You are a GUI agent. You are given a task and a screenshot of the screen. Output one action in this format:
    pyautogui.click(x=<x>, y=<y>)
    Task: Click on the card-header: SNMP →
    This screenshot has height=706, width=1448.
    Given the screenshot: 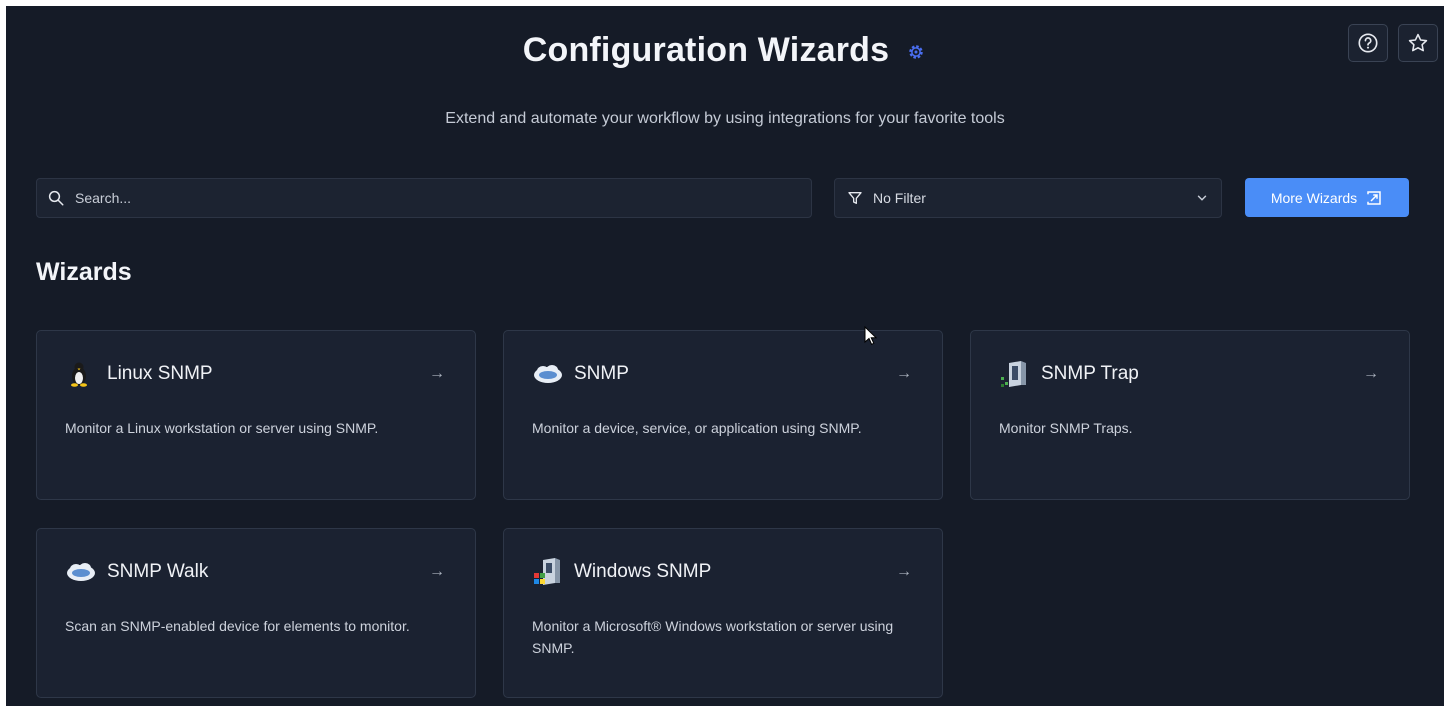 What is the action you would take?
    pyautogui.click(x=722, y=374)
    